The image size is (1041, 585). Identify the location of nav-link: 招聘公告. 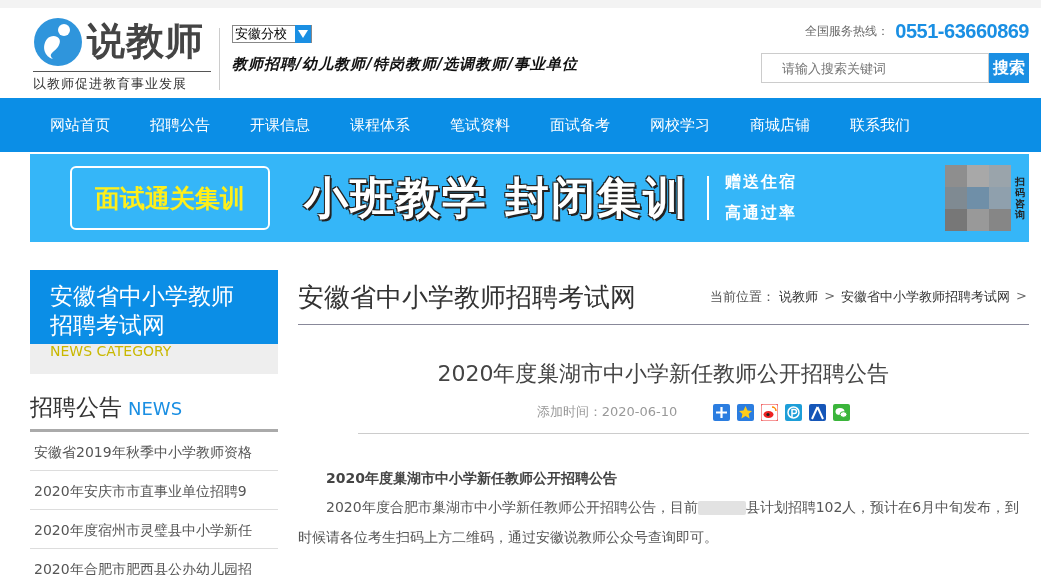
(180, 125).